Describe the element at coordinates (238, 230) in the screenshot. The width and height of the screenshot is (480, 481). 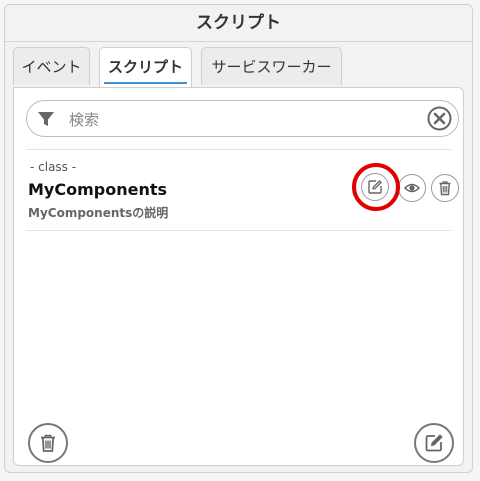
I see `list-divider-bottom` at that location.